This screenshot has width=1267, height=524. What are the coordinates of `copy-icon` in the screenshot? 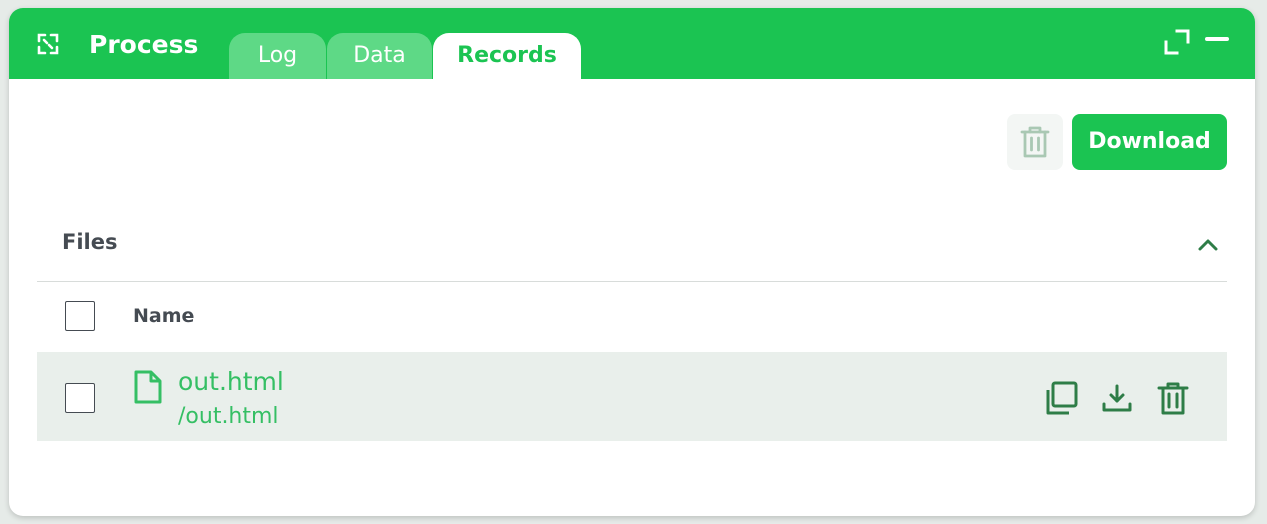 It's located at (1061, 398).